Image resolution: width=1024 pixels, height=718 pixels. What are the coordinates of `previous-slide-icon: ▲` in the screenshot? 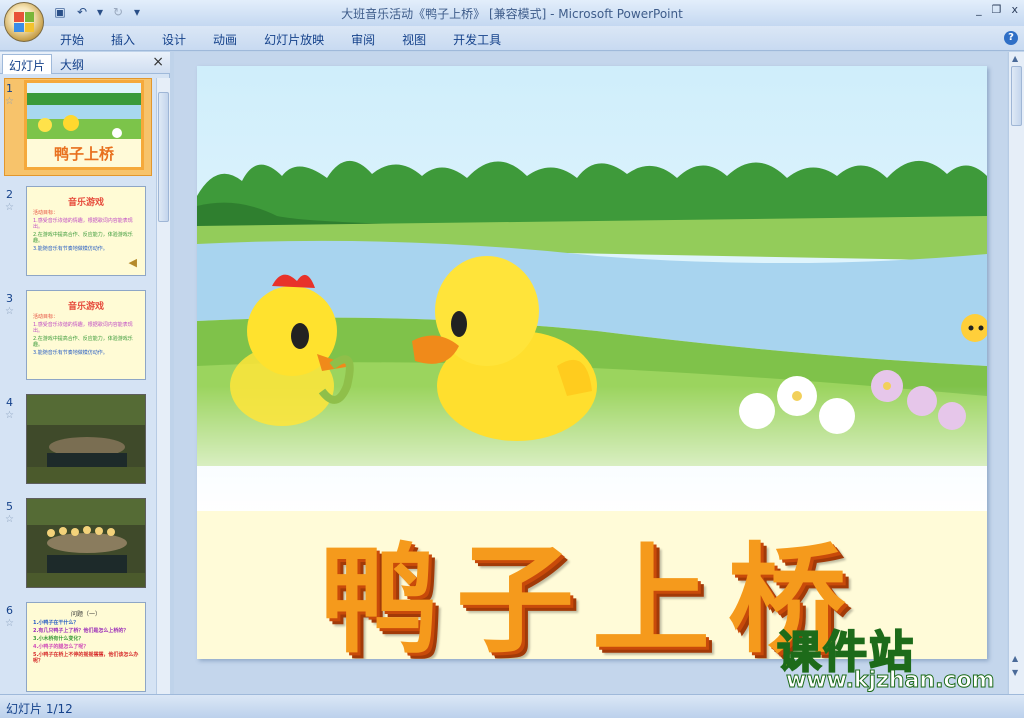 It's located at (1015, 658).